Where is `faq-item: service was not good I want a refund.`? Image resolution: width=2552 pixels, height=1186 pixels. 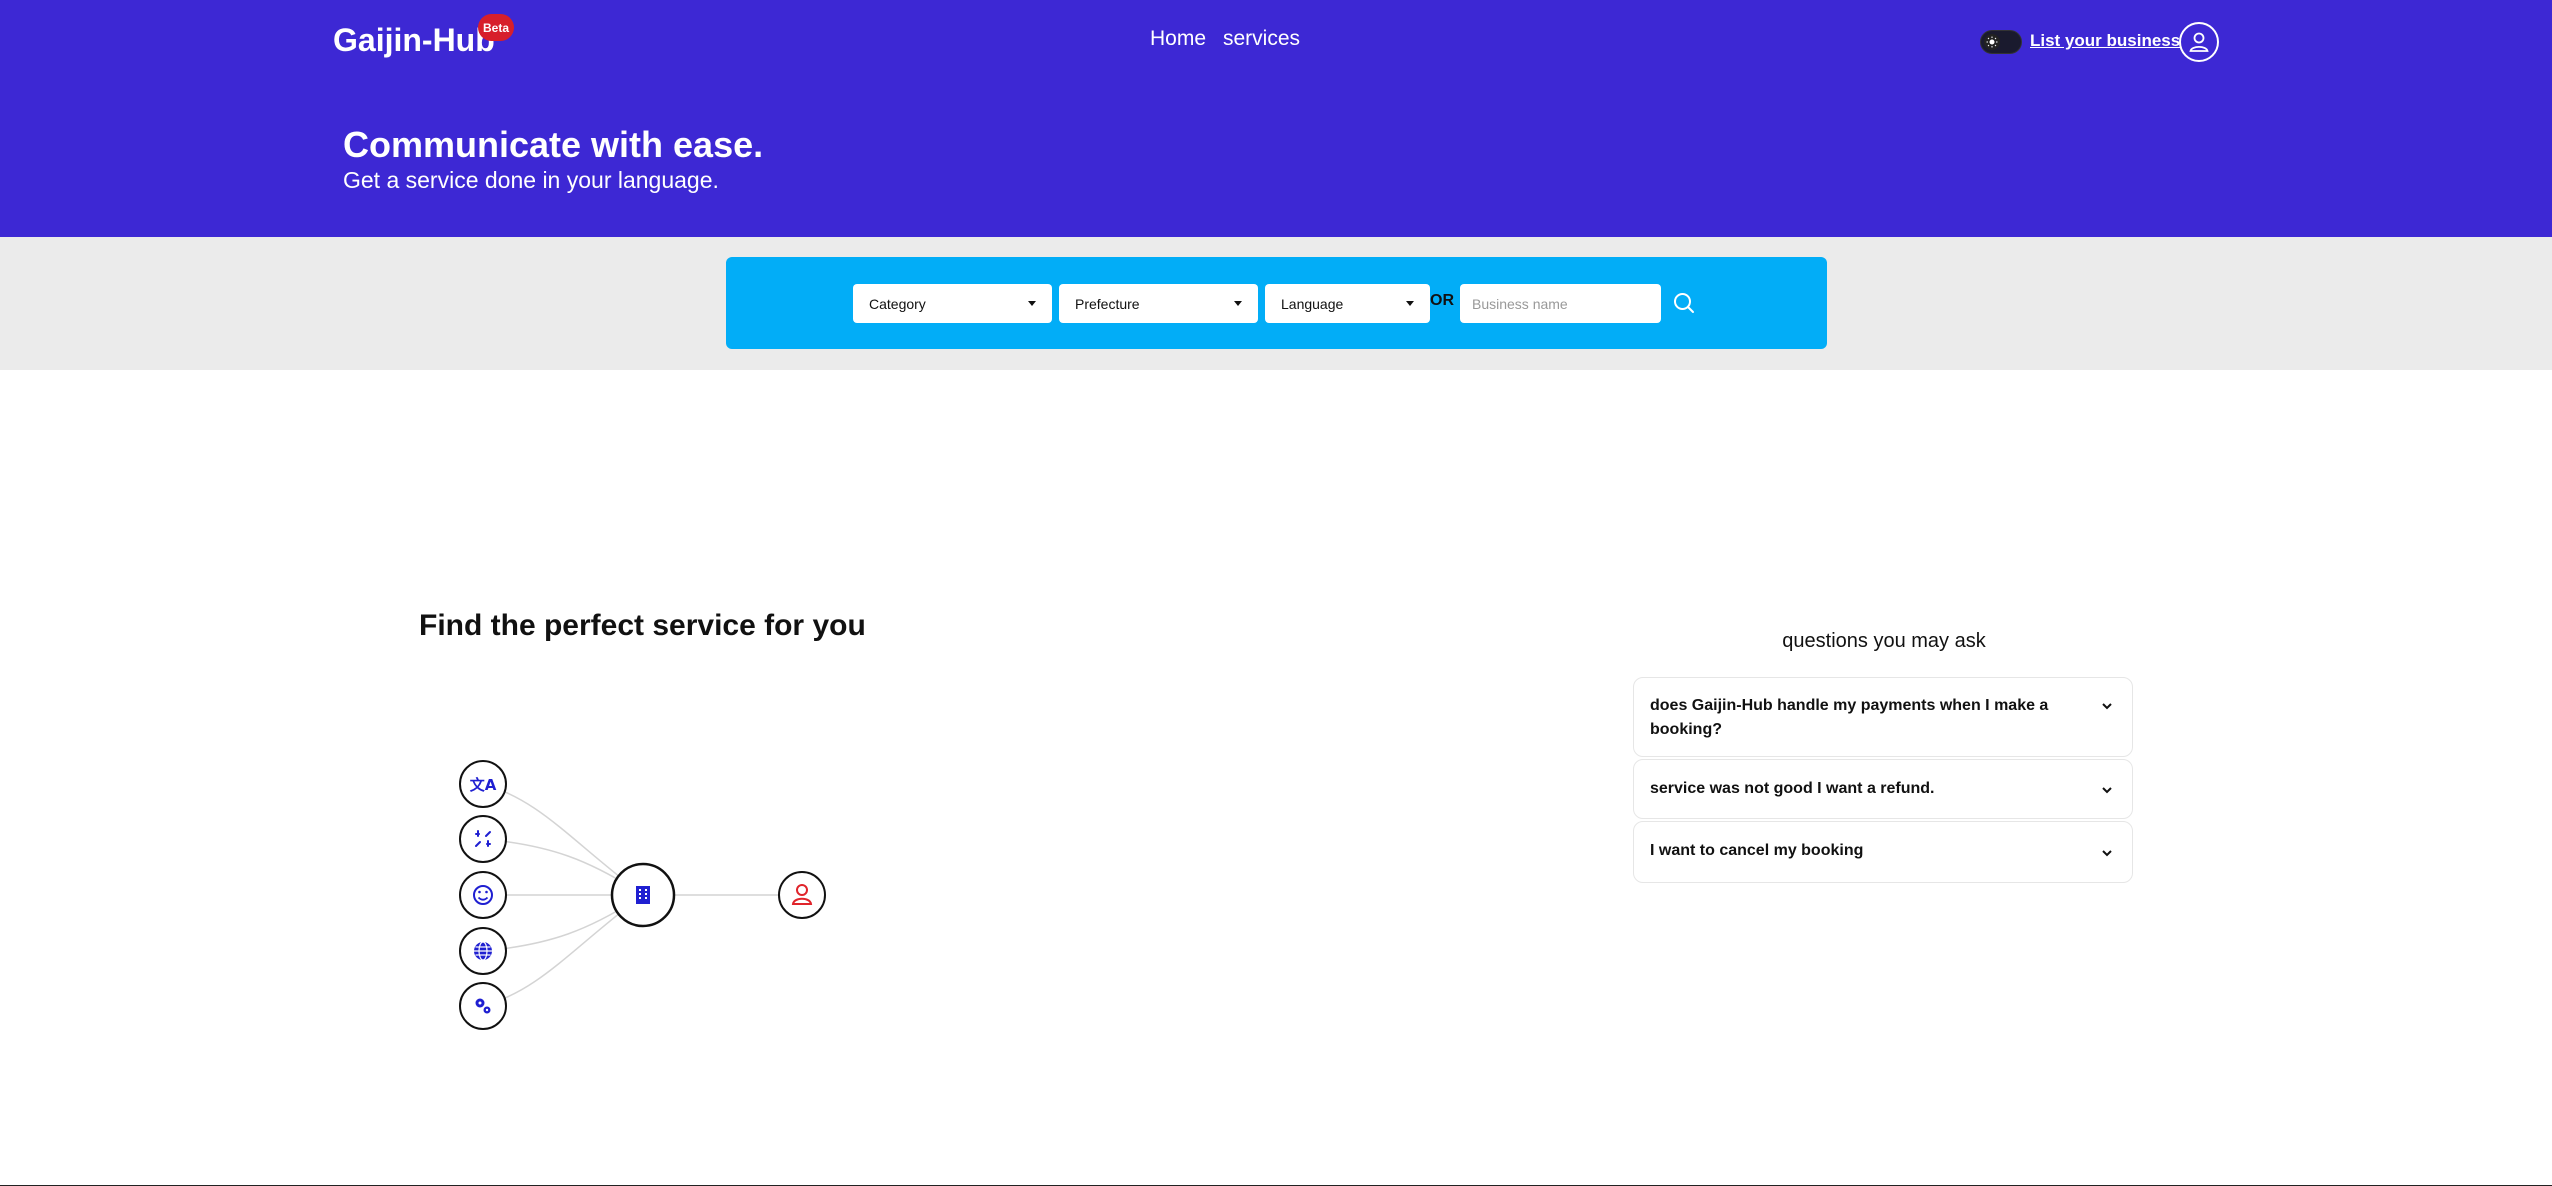
faq-item: service was not good I want a refund. is located at coordinates (1883, 789).